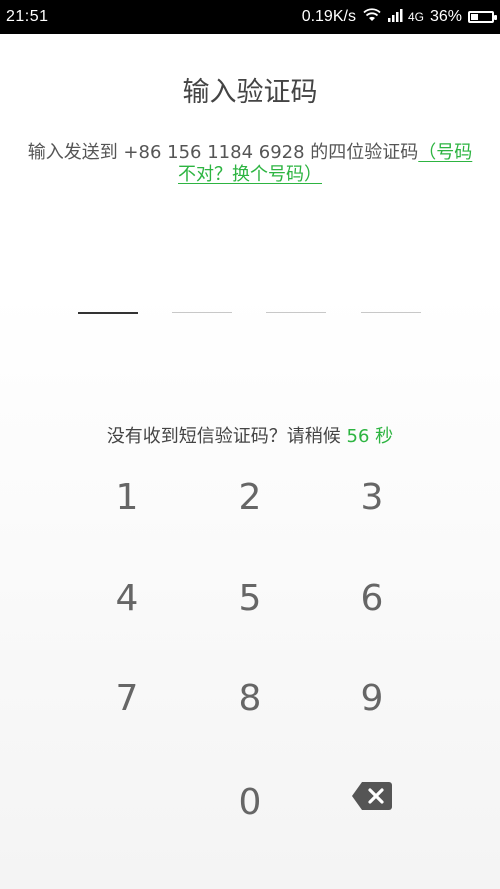 This screenshot has width=500, height=889. I want to click on resend-prefix: 没有收到短信验证码？请稍候, so click(226, 436).